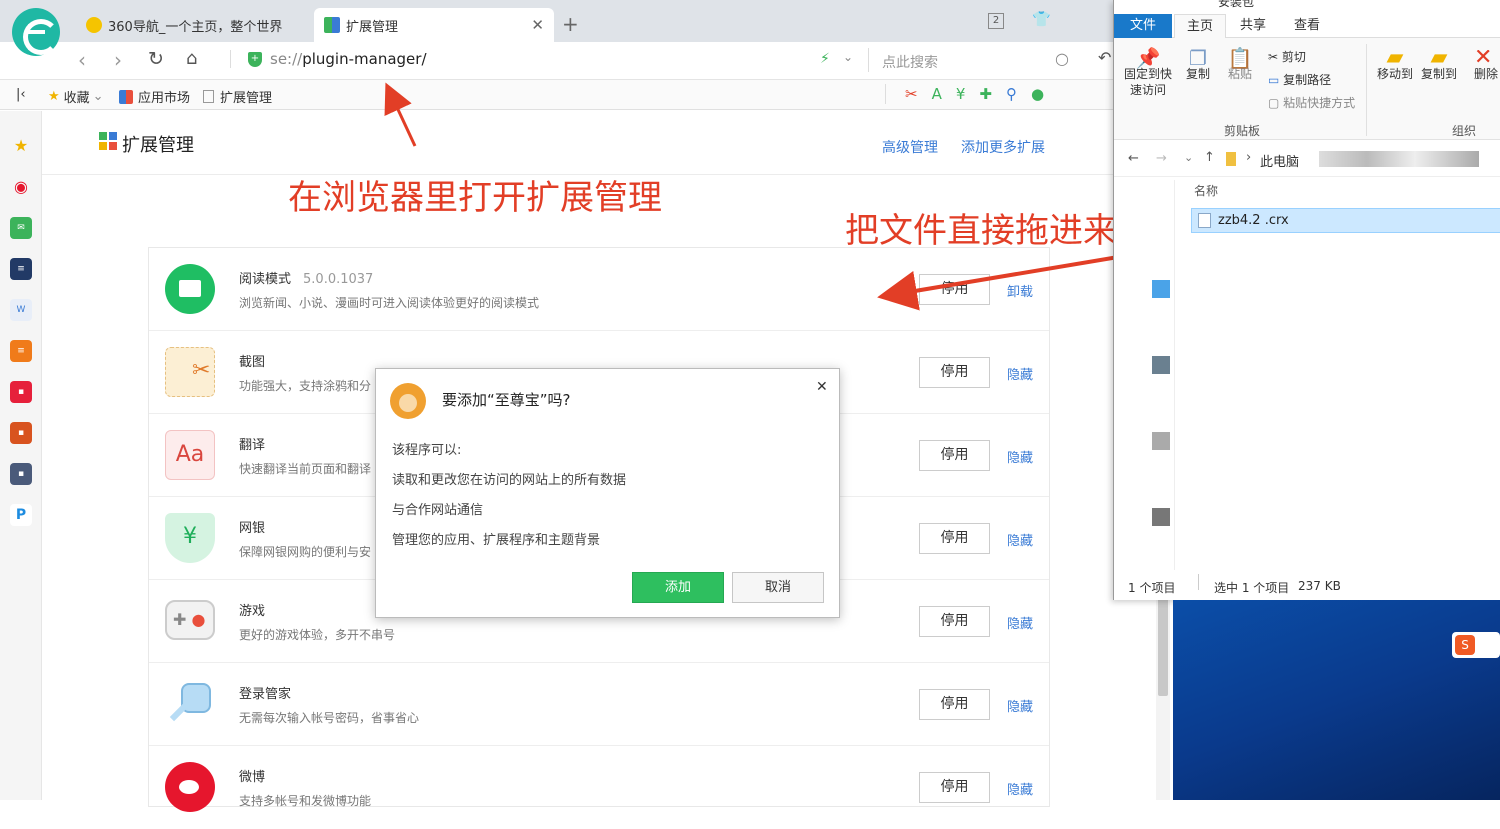  What do you see at coordinates (1439, 57) in the screenshot?
I see `folder-copy-icon: ▰` at bounding box center [1439, 57].